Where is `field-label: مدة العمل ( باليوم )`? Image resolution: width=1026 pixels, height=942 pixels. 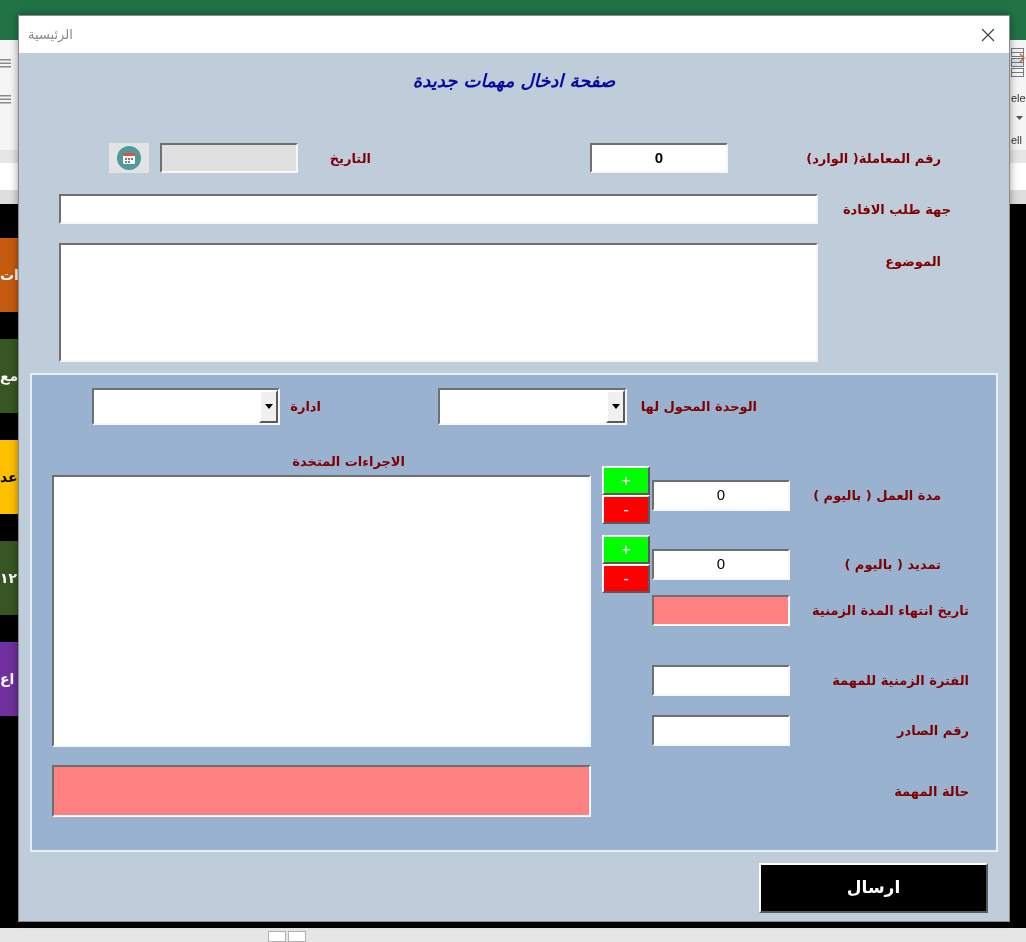 field-label: مدة العمل ( باليوم ) is located at coordinates (877, 495).